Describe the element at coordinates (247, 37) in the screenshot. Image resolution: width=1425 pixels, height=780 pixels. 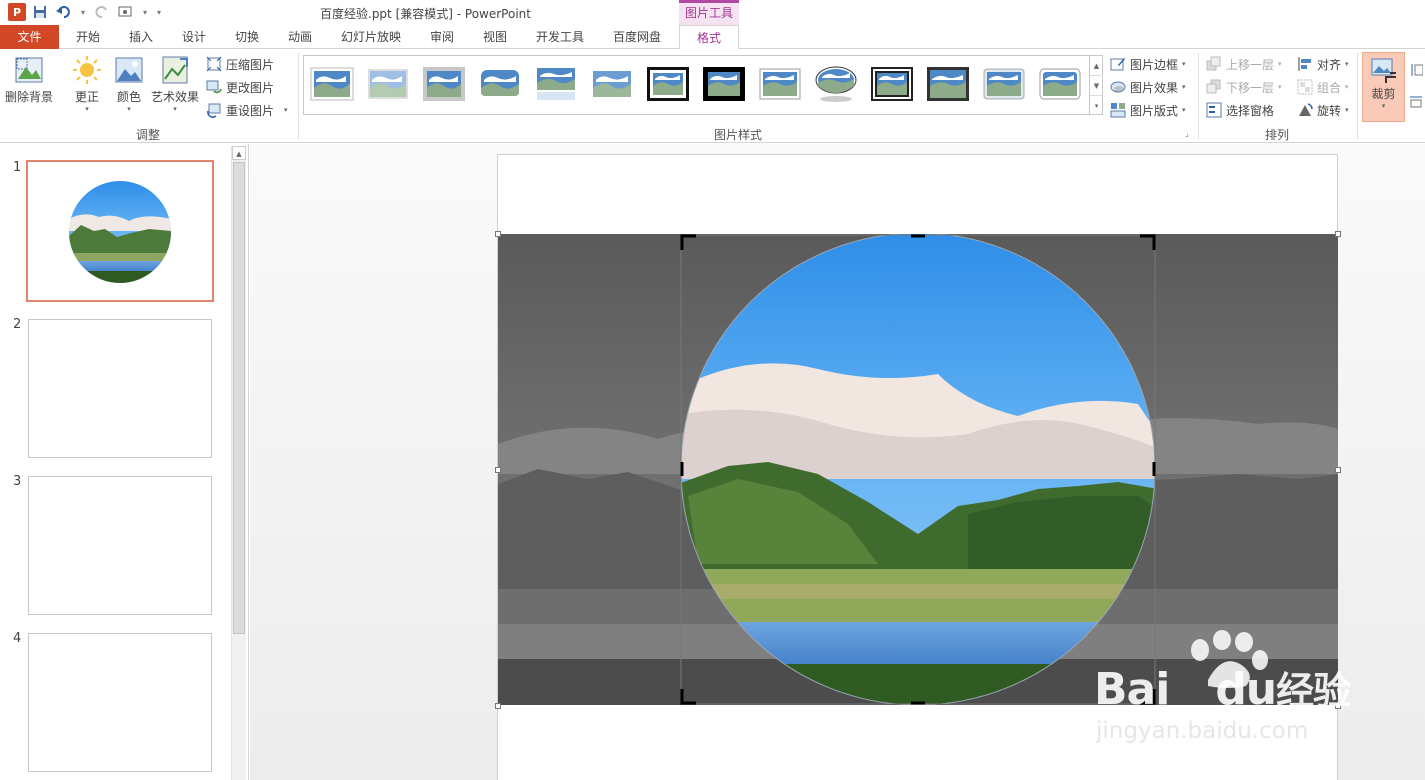
I see `tab-transitions: 切换` at that location.